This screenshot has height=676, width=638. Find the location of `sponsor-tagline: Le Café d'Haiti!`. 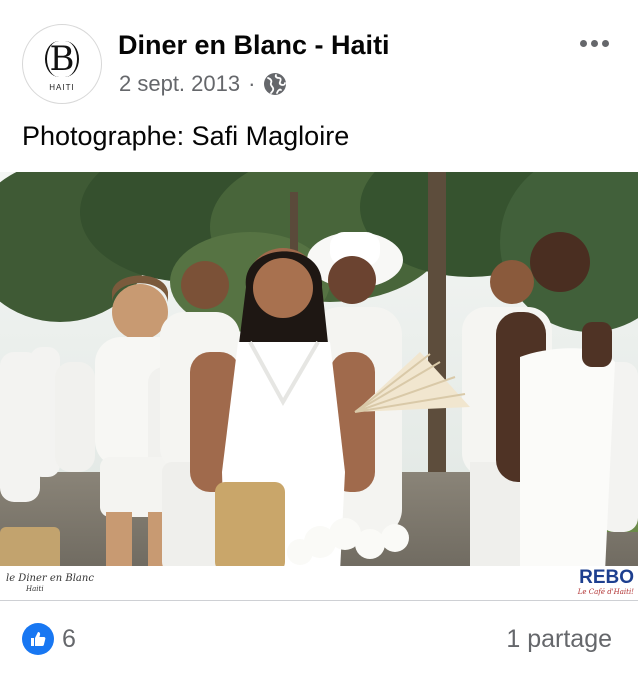

sponsor-tagline: Le Café d'Haiti! is located at coordinates (605, 592).